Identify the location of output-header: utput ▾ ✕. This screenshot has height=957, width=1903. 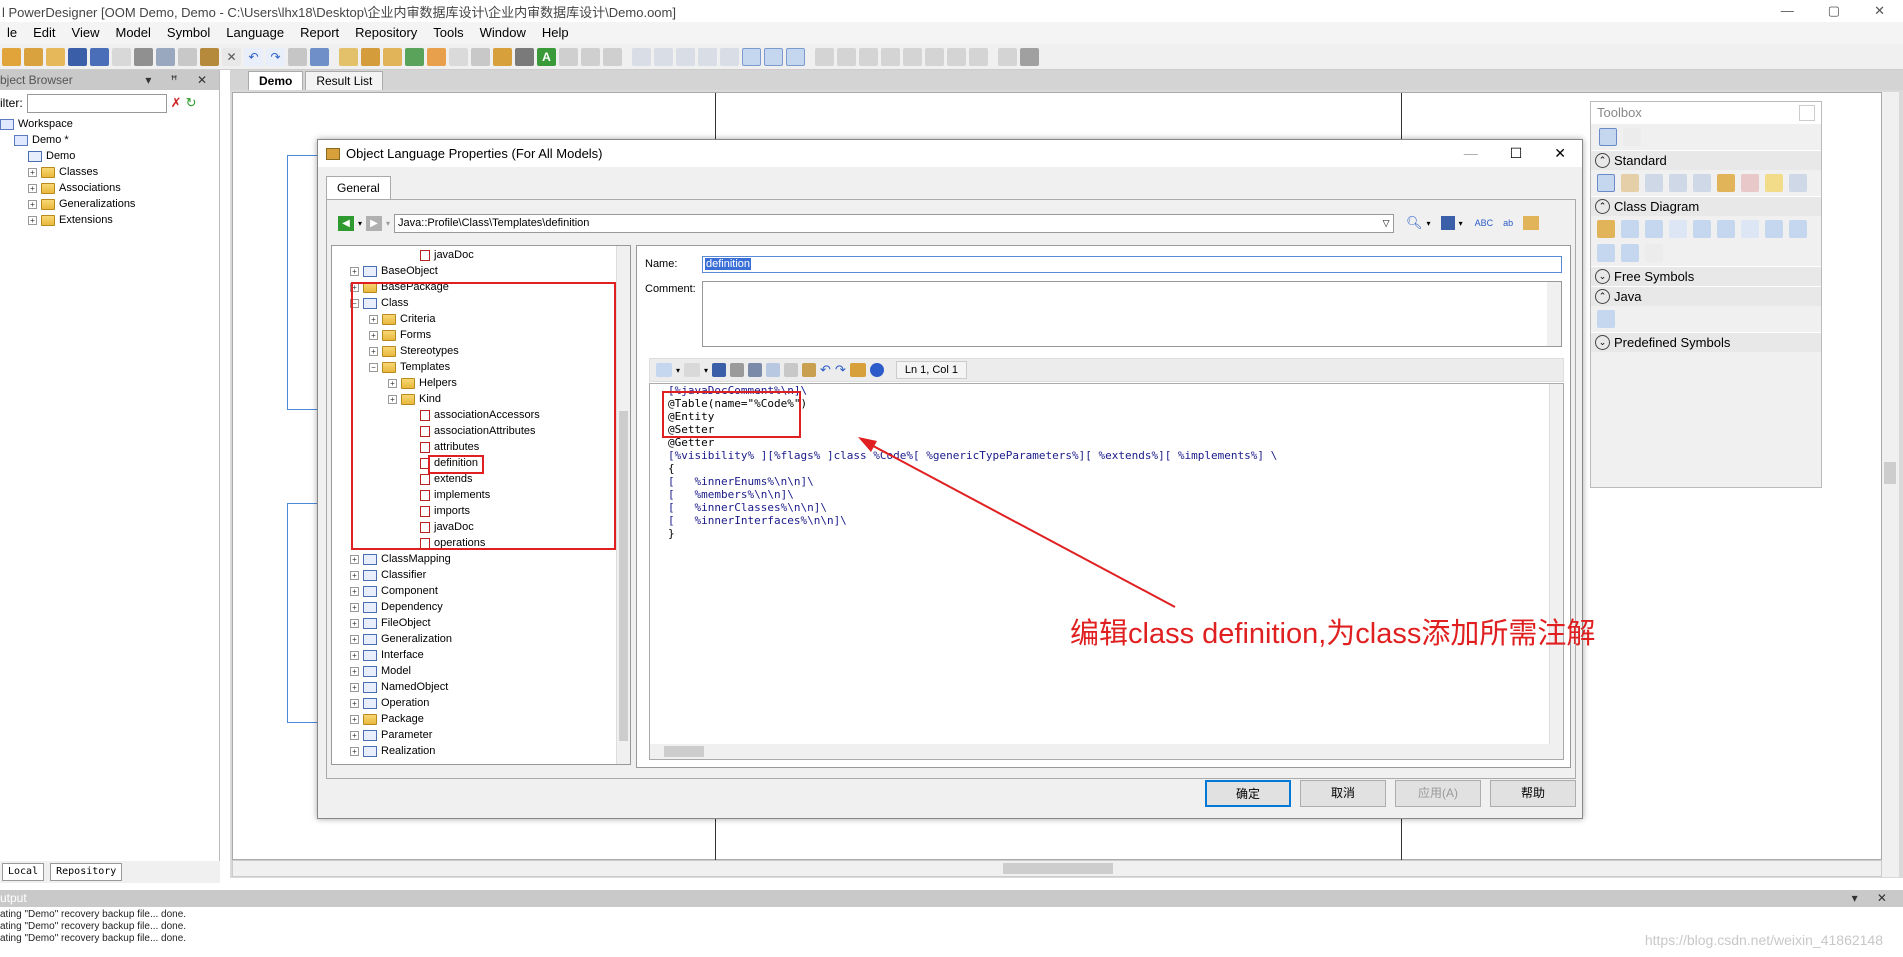
(951, 898).